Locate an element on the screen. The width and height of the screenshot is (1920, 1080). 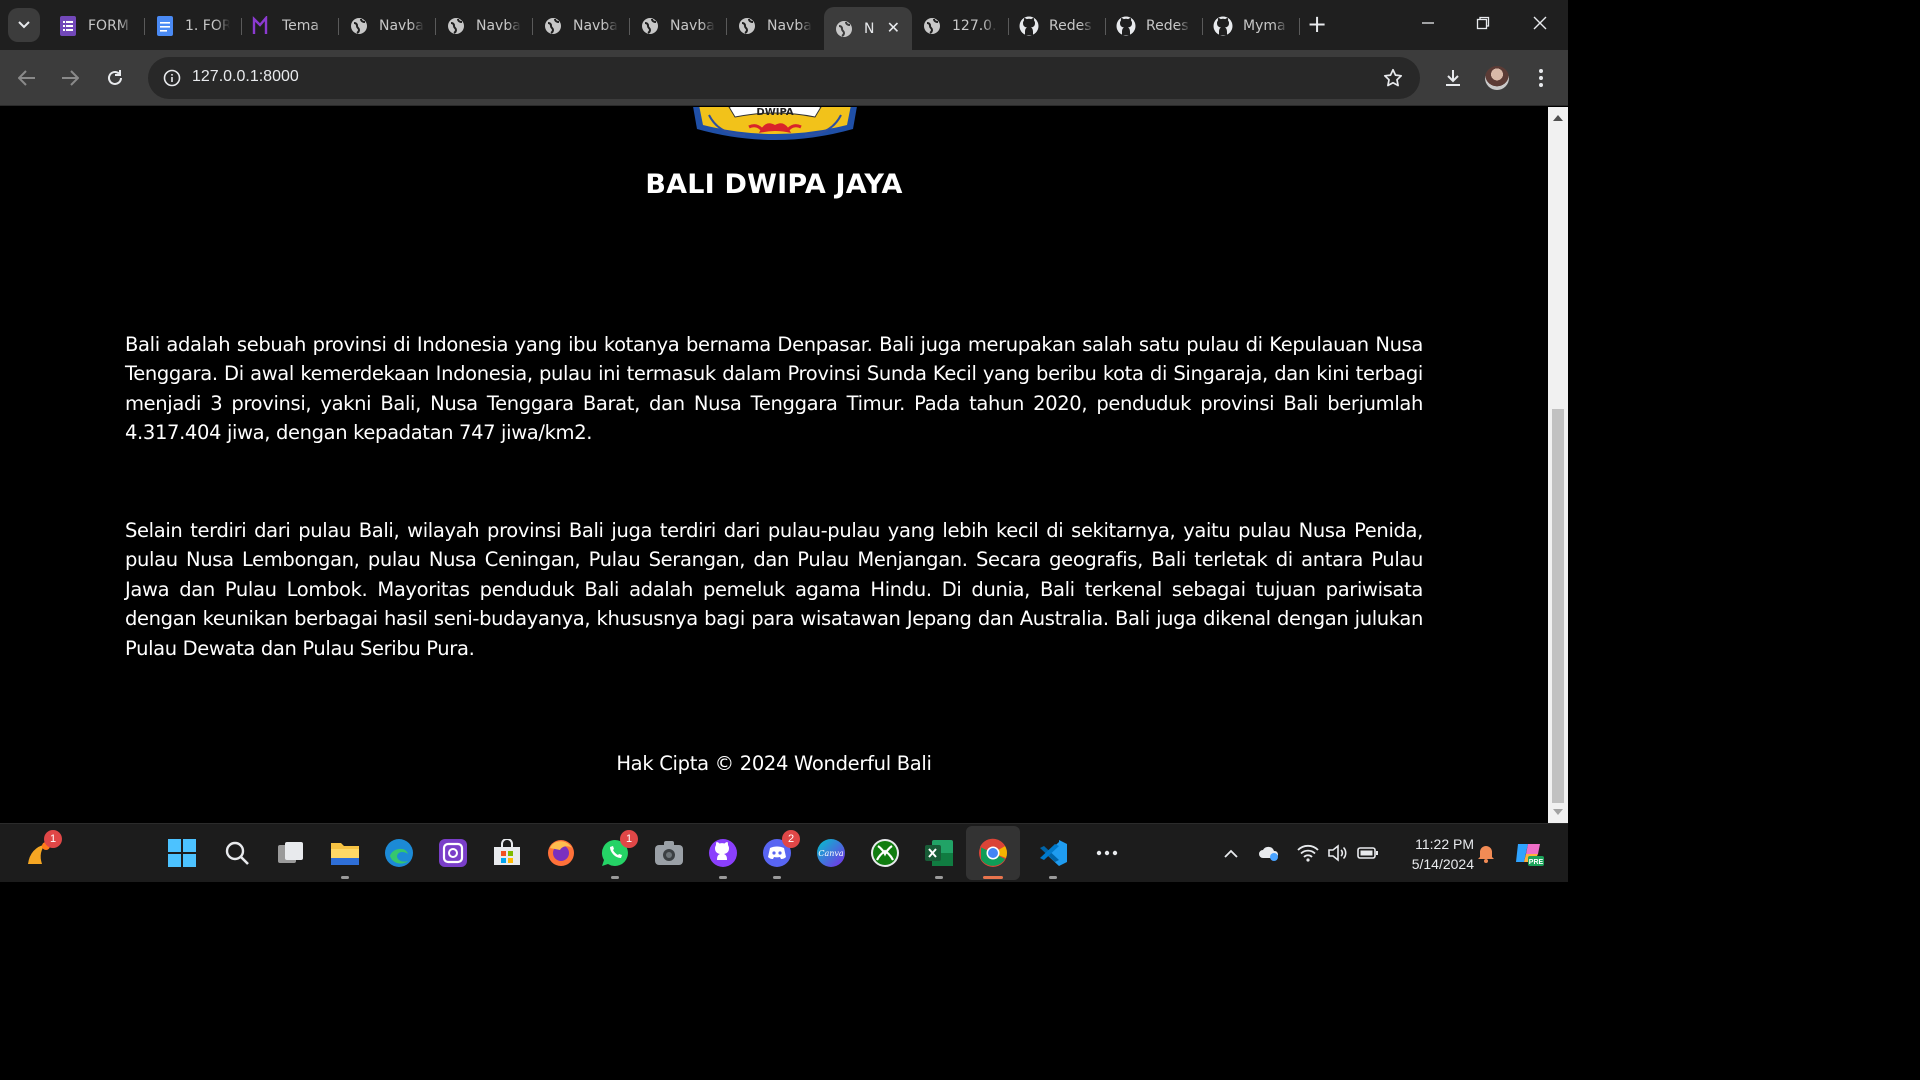
chrome-icon is located at coordinates (993, 852).